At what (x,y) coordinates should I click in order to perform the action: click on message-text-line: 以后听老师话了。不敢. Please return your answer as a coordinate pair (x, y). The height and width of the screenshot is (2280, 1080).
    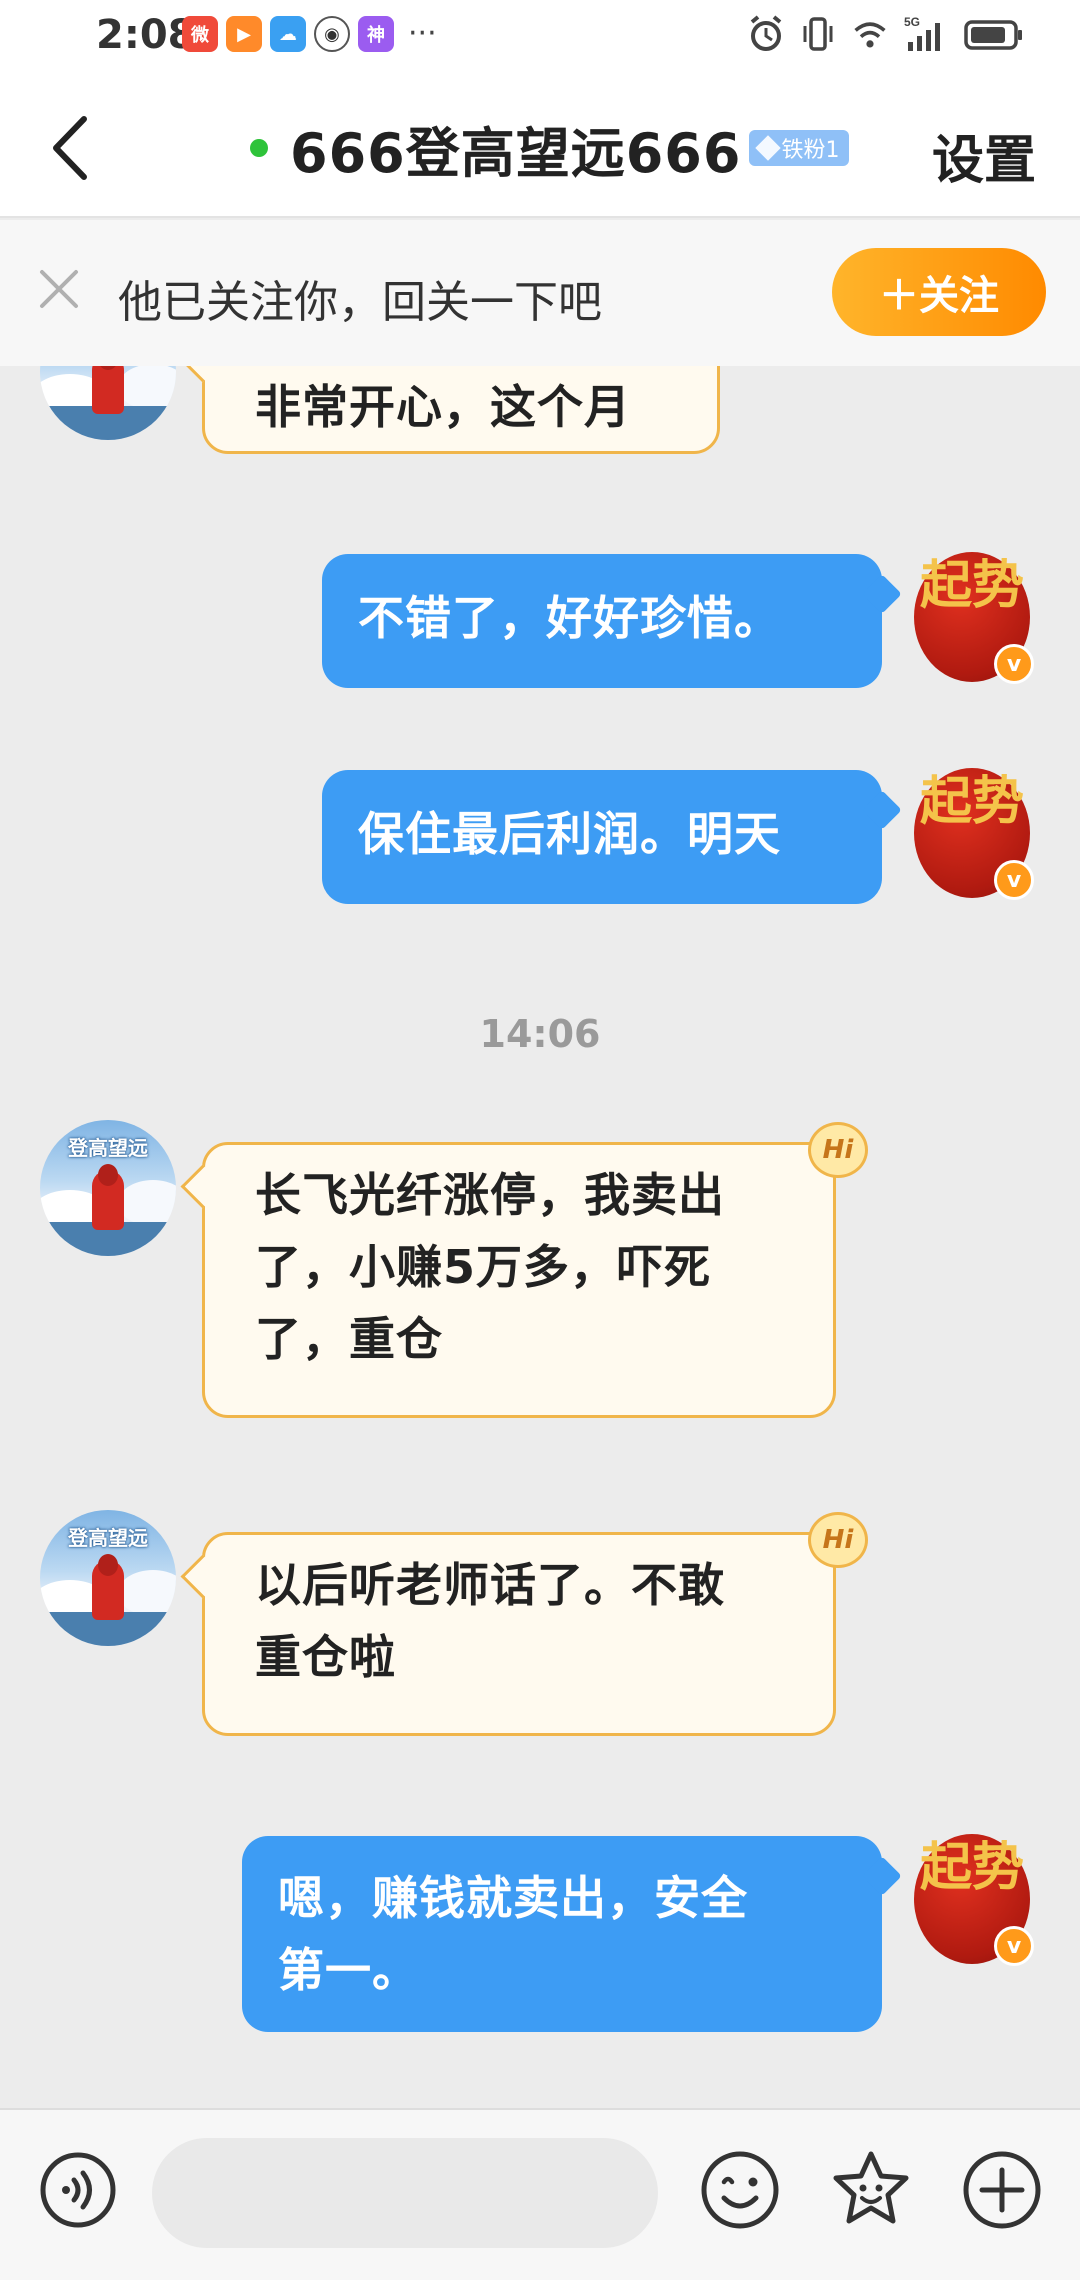
    Looking at the image, I should click on (490, 1585).